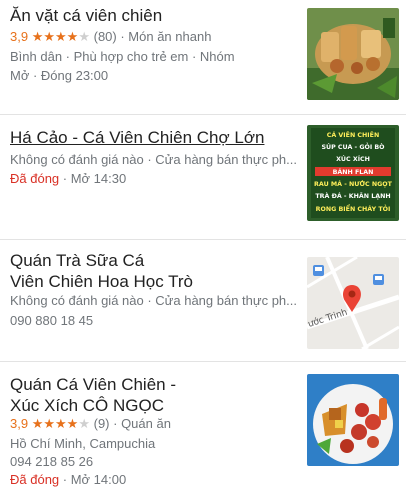  Describe the element at coordinates (101, 282) in the screenshot. I see `result-title-line2: Viên Chiên Hoa Học Trò` at that location.